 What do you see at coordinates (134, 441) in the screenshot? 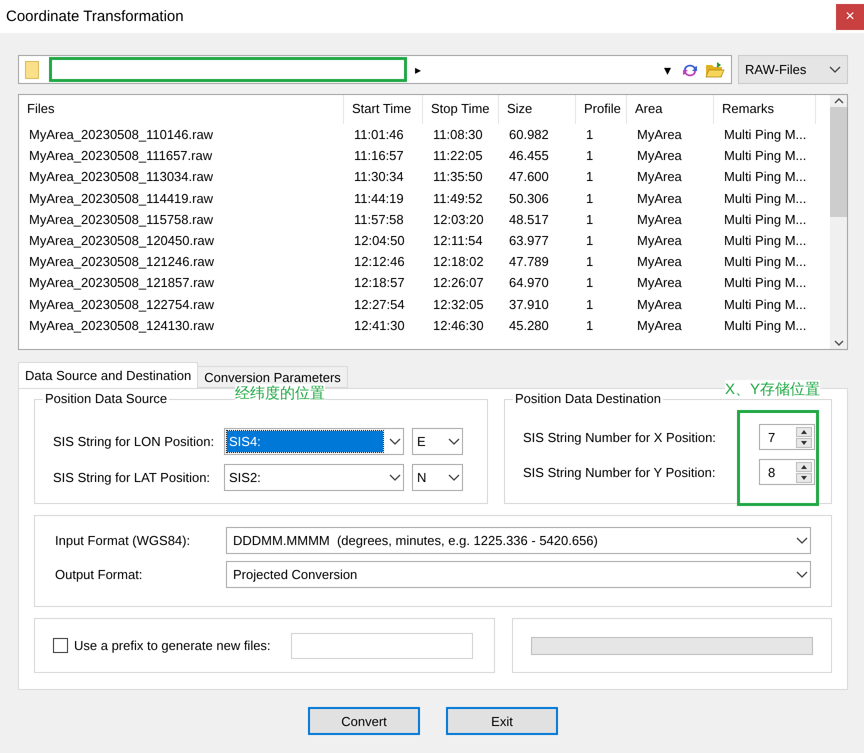
I see `field-label: SIS String for LON Position:` at bounding box center [134, 441].